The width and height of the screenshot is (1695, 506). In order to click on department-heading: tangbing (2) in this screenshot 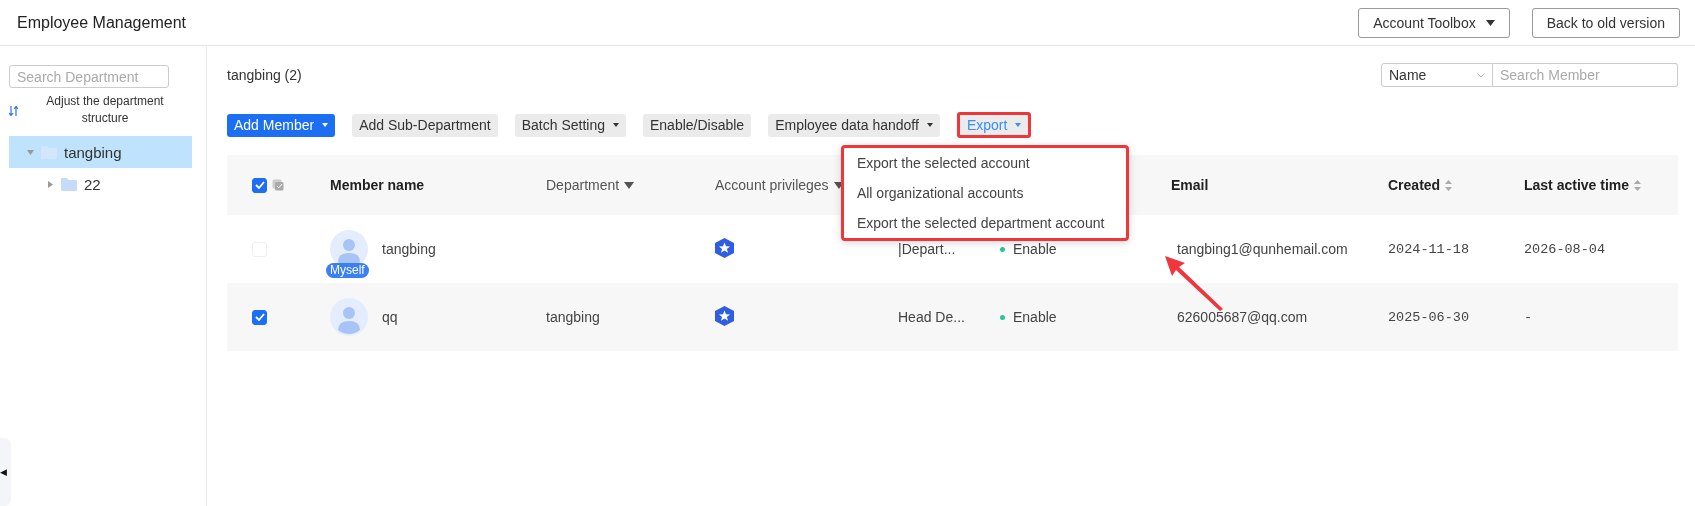, I will do `click(264, 75)`.